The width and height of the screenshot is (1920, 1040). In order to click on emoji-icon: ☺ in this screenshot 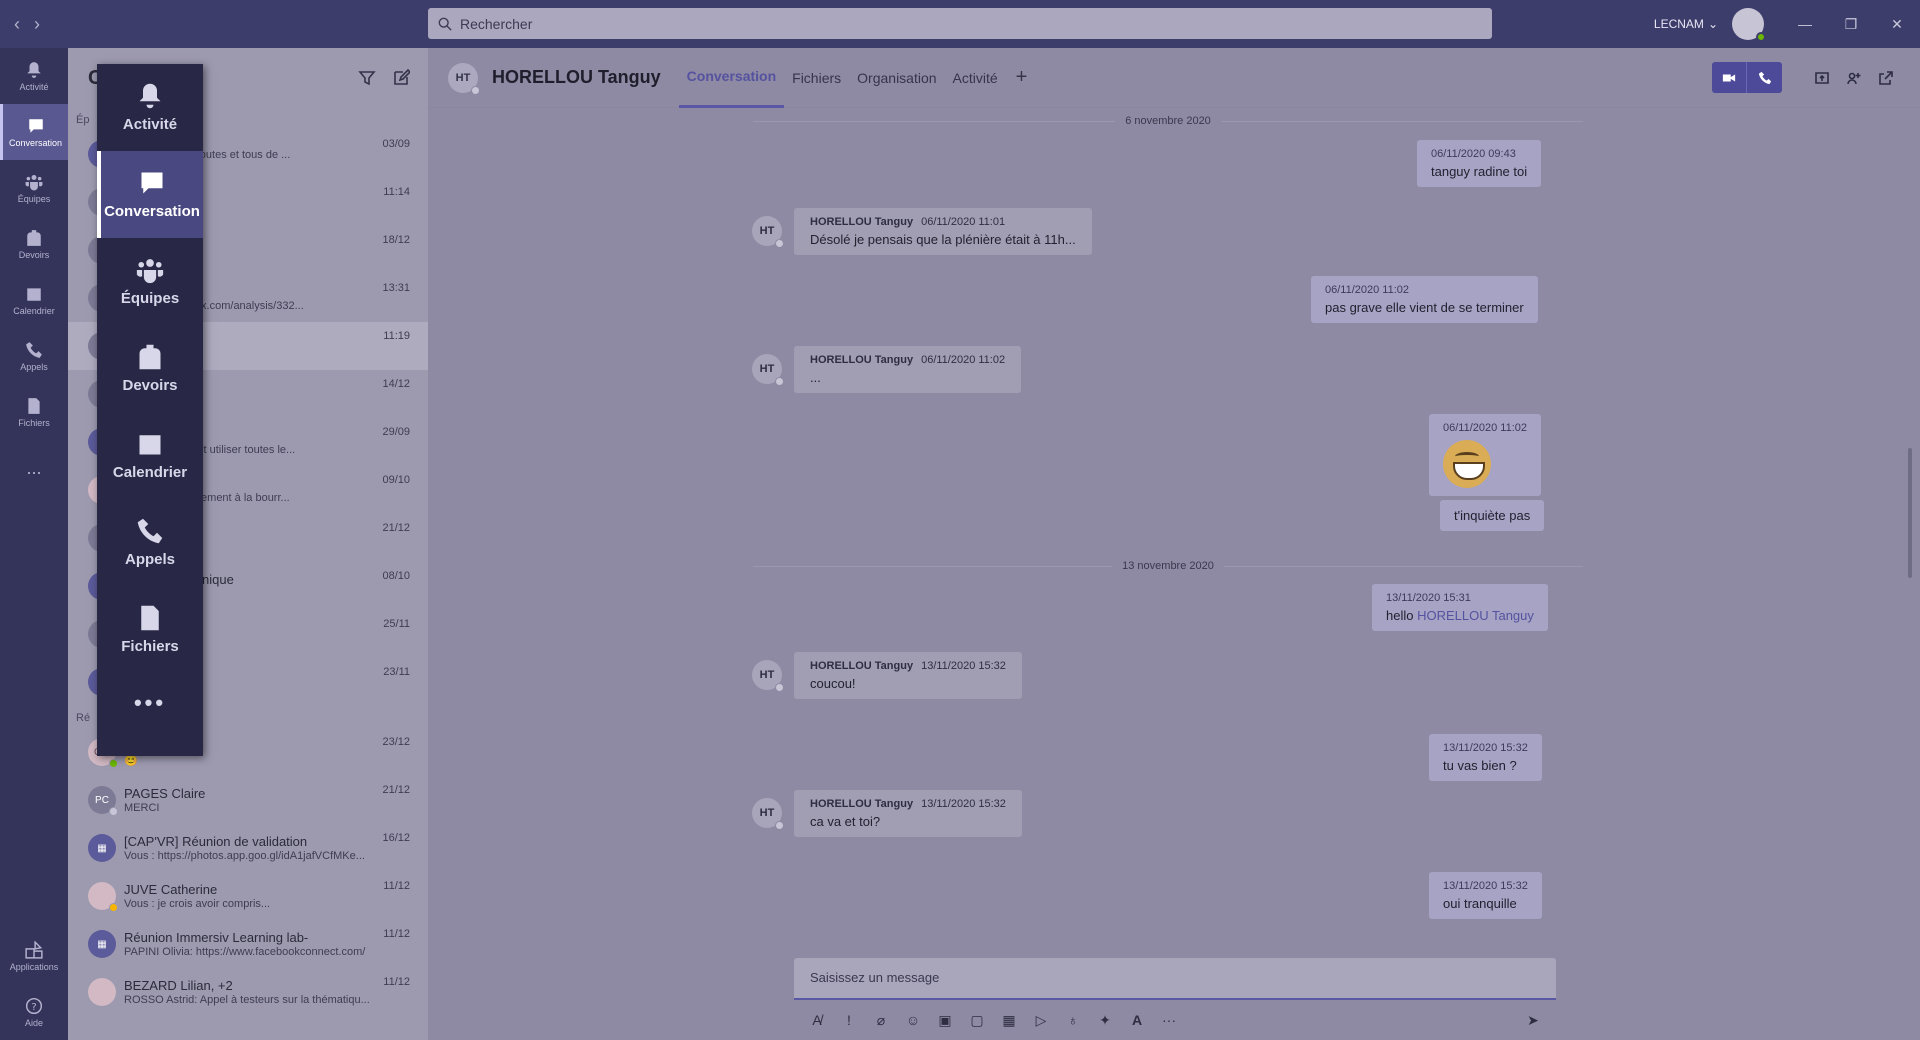, I will do `click(913, 1020)`.